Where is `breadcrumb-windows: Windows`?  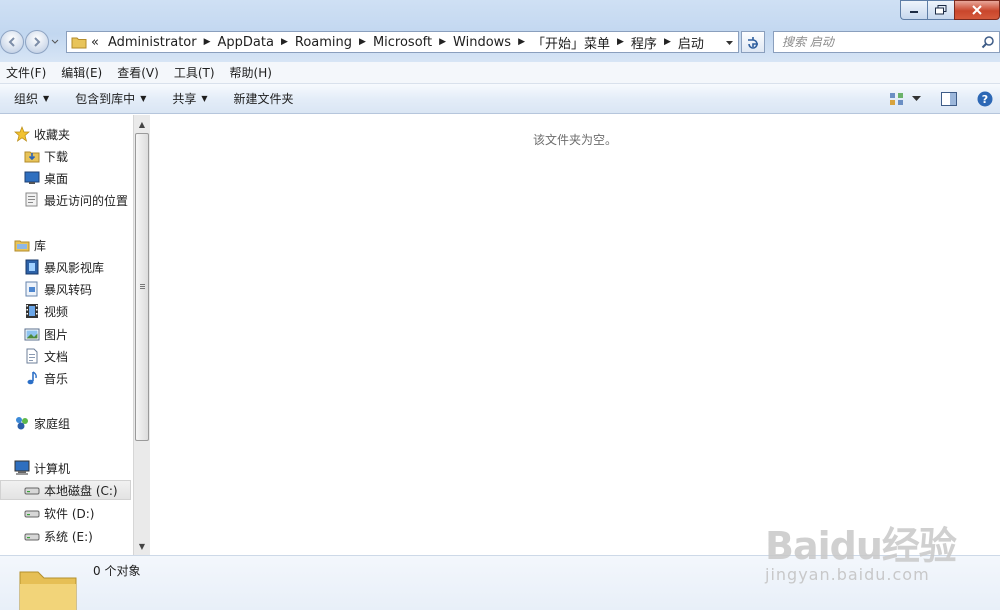
breadcrumb-windows: Windows is located at coordinates (482, 42).